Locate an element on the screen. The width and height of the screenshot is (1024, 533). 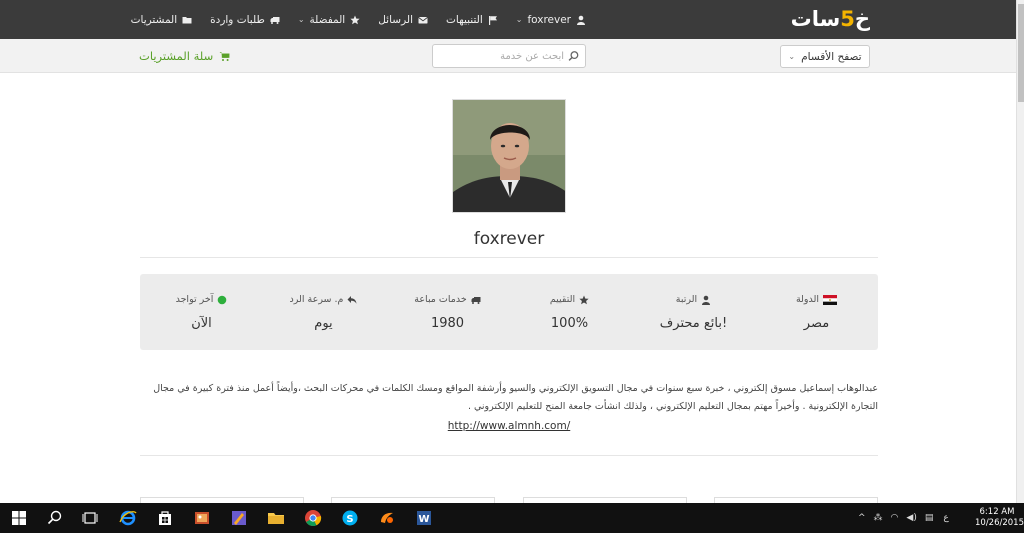
stat-last-seen: آخر تواجد الآن is located at coordinates (201, 312).